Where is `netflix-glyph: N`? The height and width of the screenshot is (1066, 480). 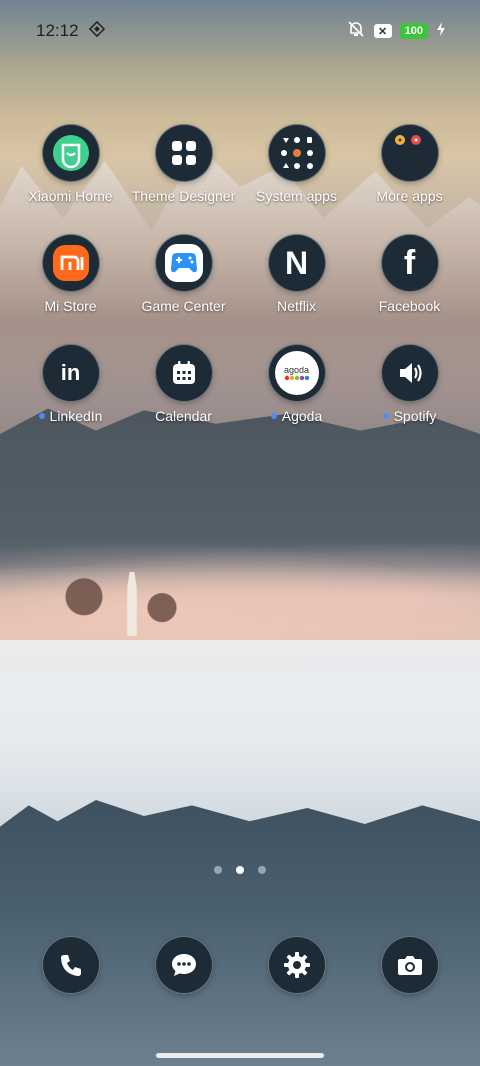
netflix-glyph: N is located at coordinates (296, 262).